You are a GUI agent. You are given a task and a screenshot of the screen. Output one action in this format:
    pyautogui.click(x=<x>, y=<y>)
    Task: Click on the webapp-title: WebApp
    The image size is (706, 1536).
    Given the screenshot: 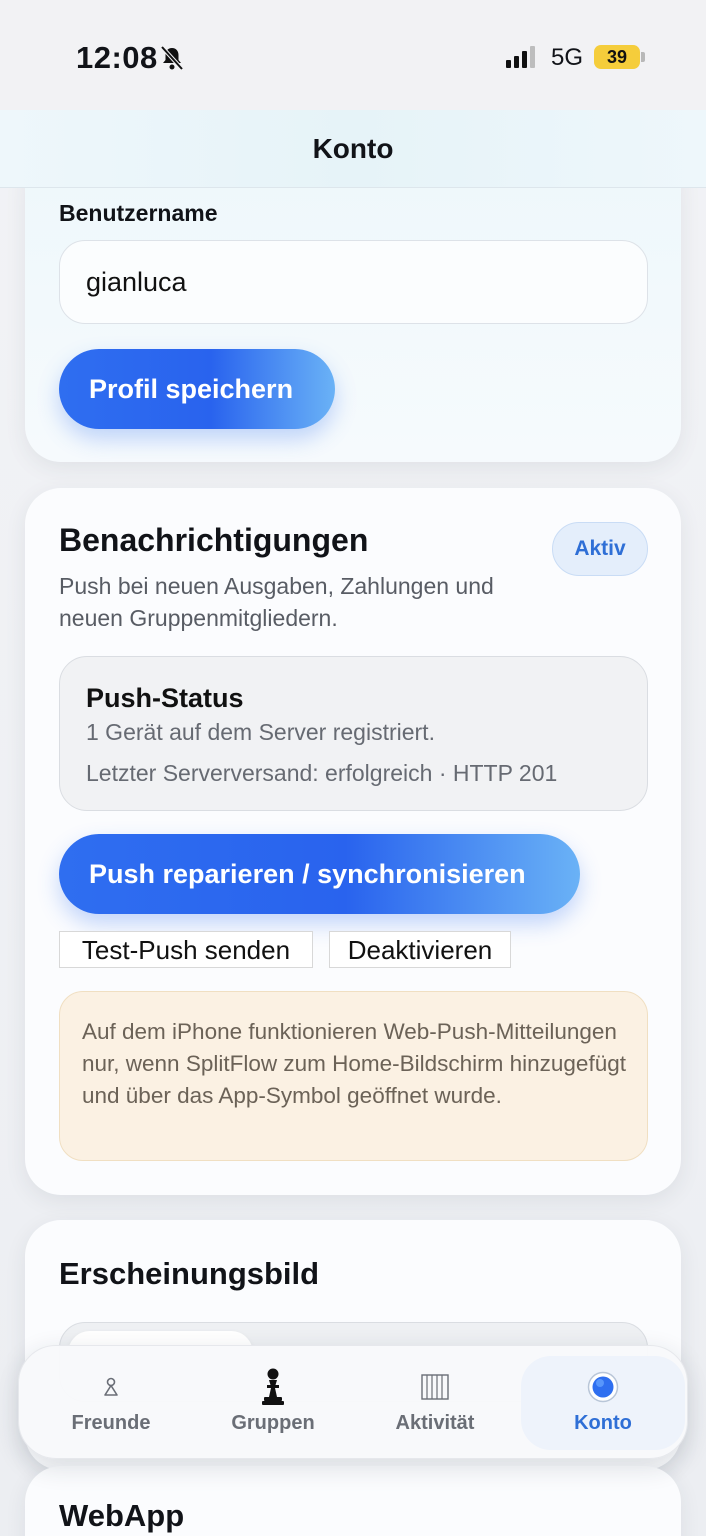 What is the action you would take?
    pyautogui.click(x=122, y=1515)
    